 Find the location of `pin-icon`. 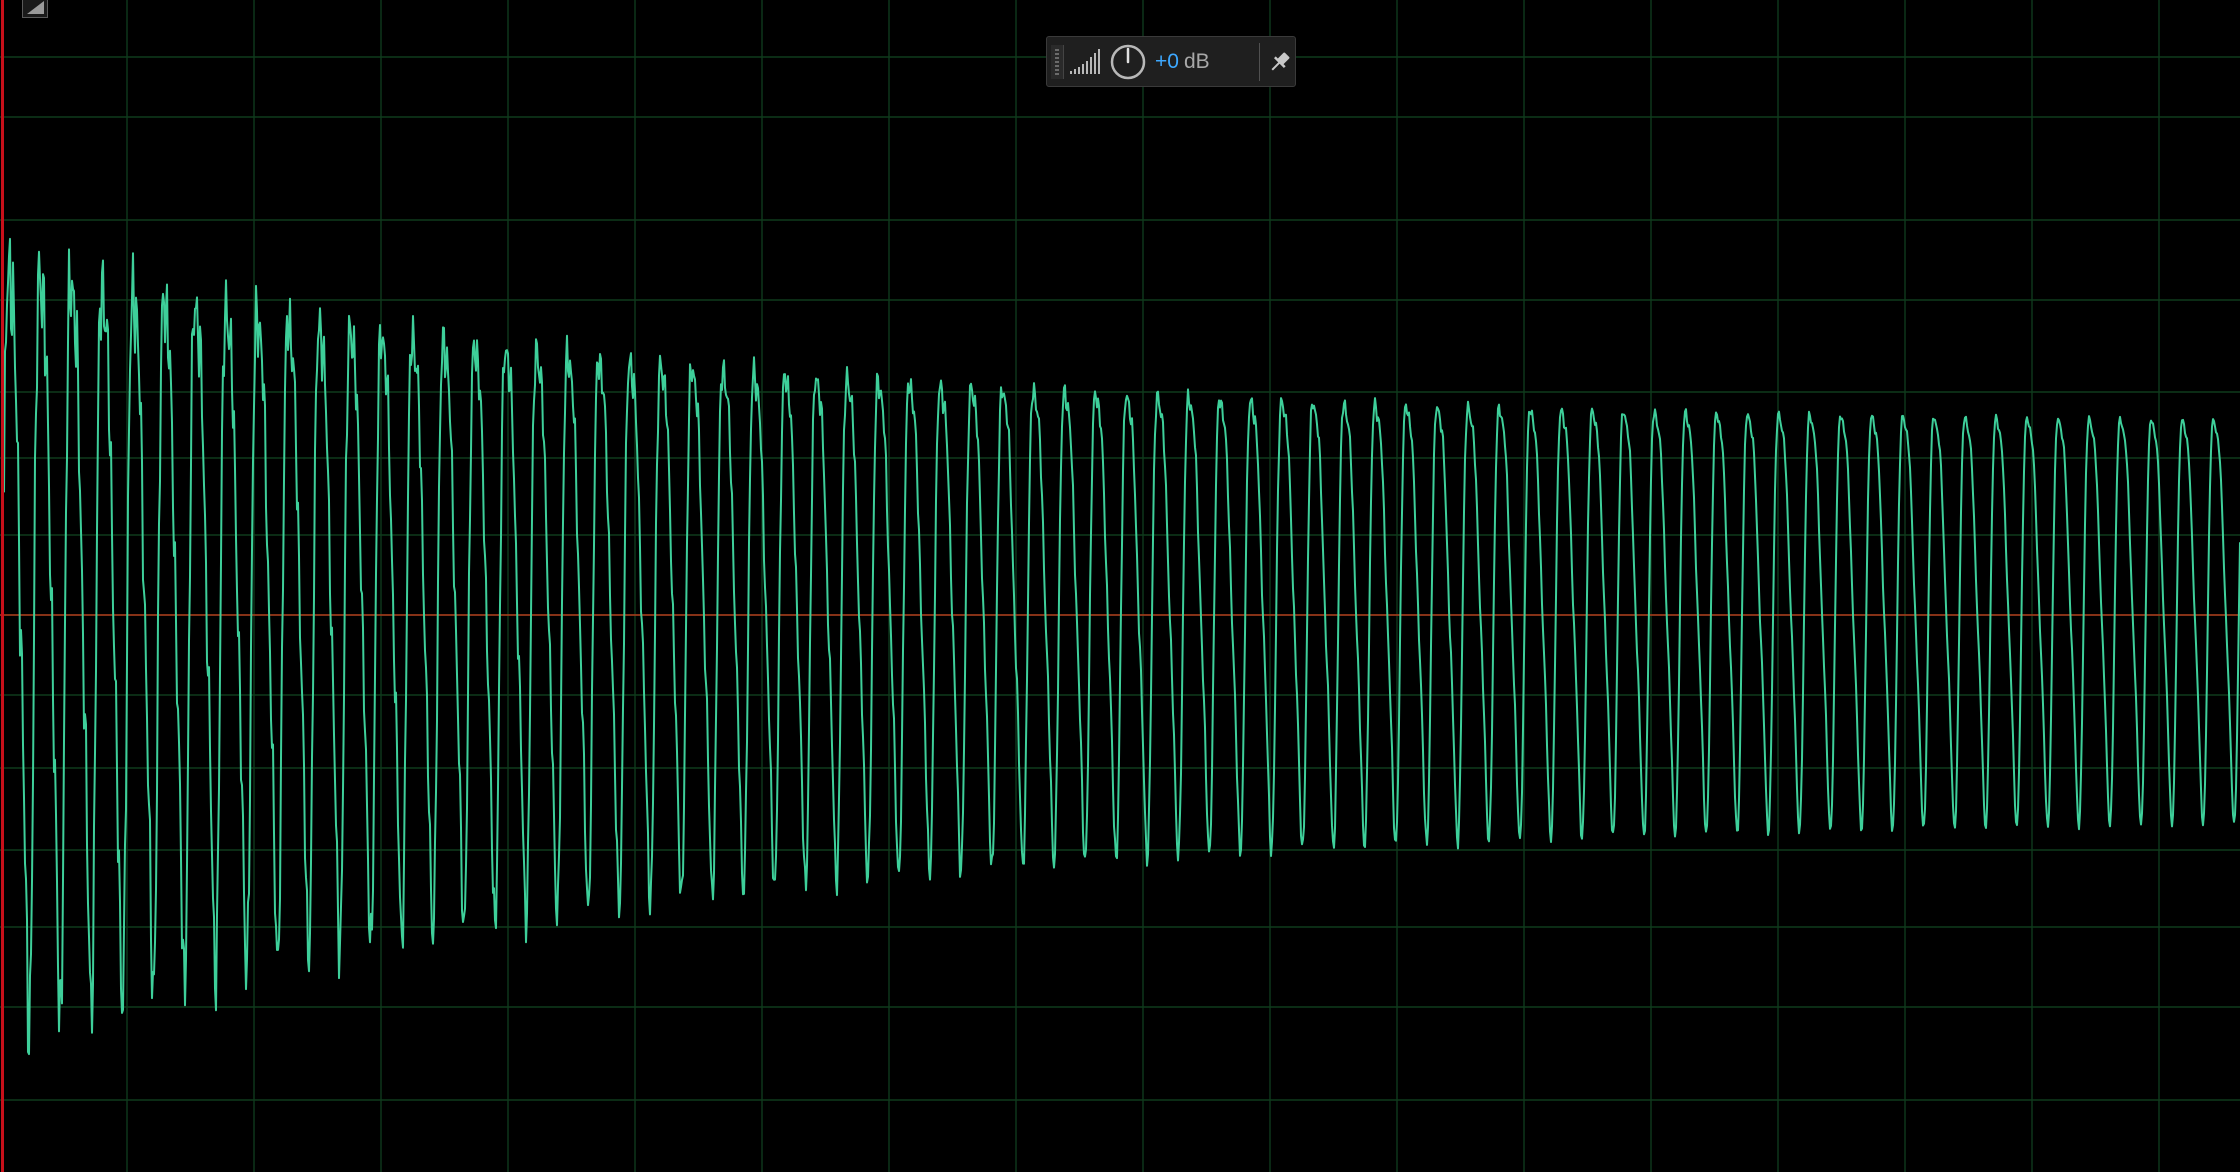

pin-icon is located at coordinates (1280, 62).